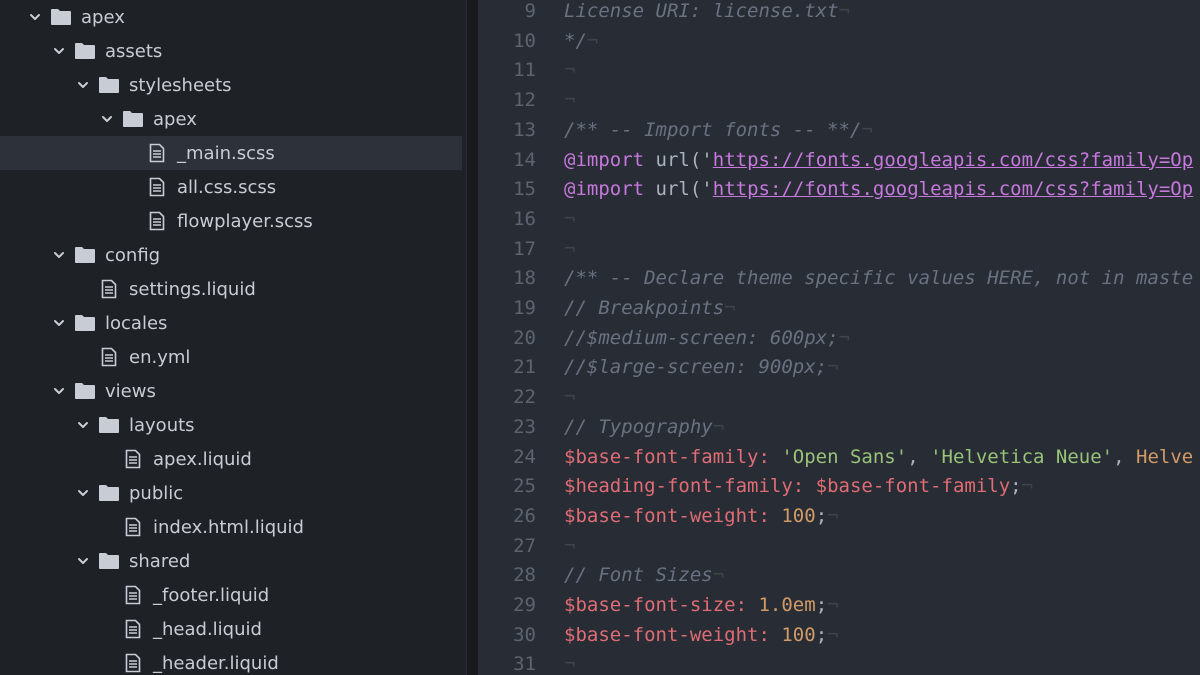 Image resolution: width=1200 pixels, height=675 pixels. Describe the element at coordinates (231, 493) in the screenshot. I see `tree-folder: public` at that location.